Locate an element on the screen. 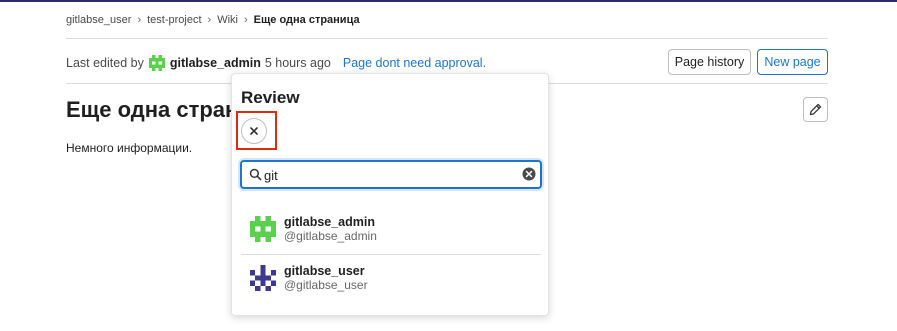  user-option-user: gitlabse_user @gitlabse_user is located at coordinates (391, 278).